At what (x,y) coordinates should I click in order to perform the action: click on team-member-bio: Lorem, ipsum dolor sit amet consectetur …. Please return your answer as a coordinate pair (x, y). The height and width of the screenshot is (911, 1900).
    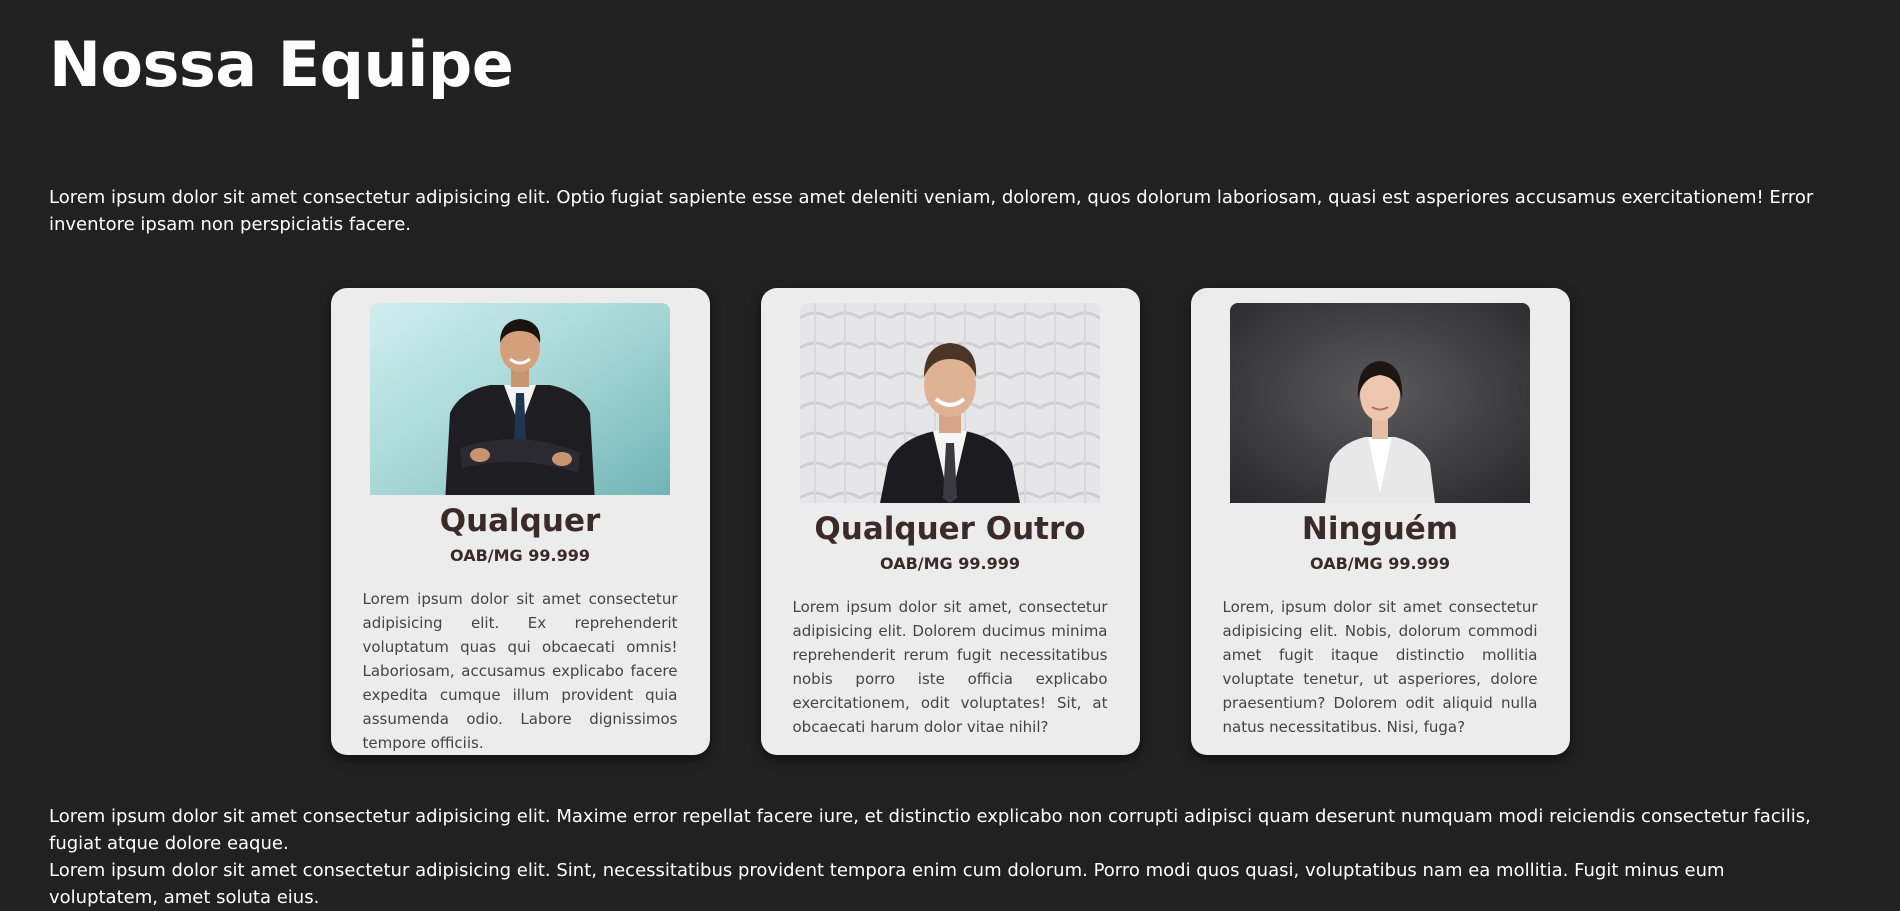
    Looking at the image, I should click on (1380, 667).